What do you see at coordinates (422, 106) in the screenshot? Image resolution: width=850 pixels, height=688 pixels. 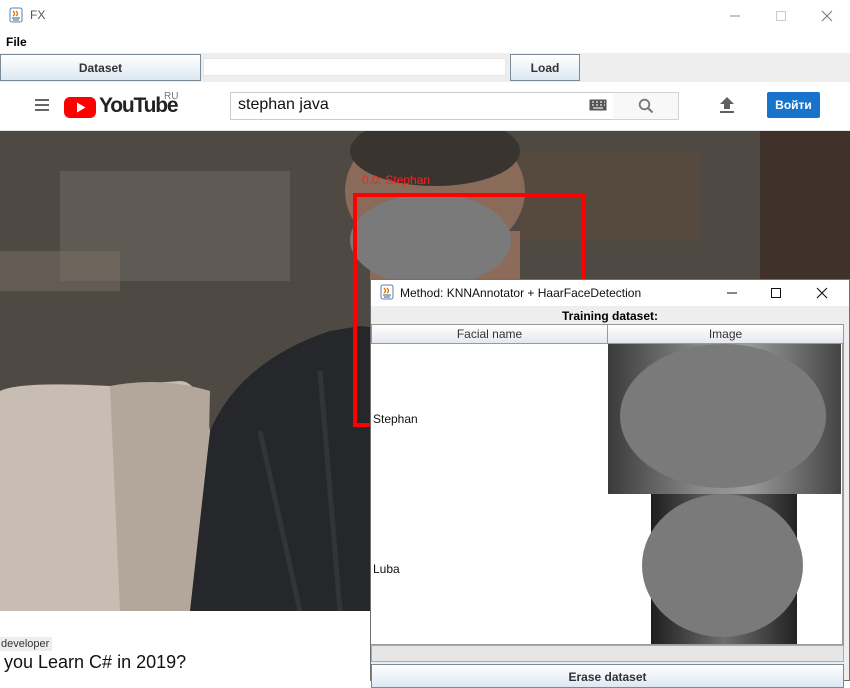 I see `youtube-search-input: stephan java` at bounding box center [422, 106].